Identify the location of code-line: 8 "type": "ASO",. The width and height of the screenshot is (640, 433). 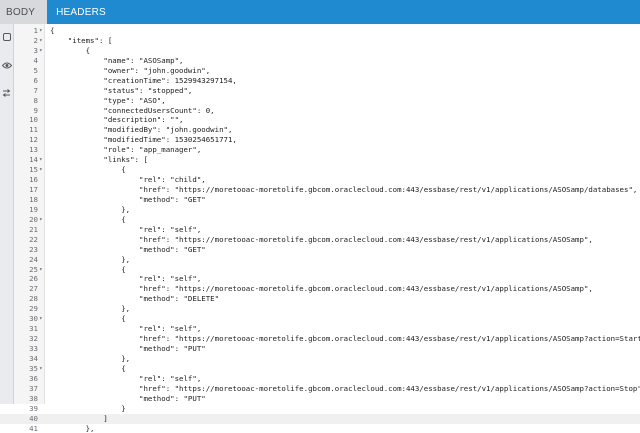
(320, 101).